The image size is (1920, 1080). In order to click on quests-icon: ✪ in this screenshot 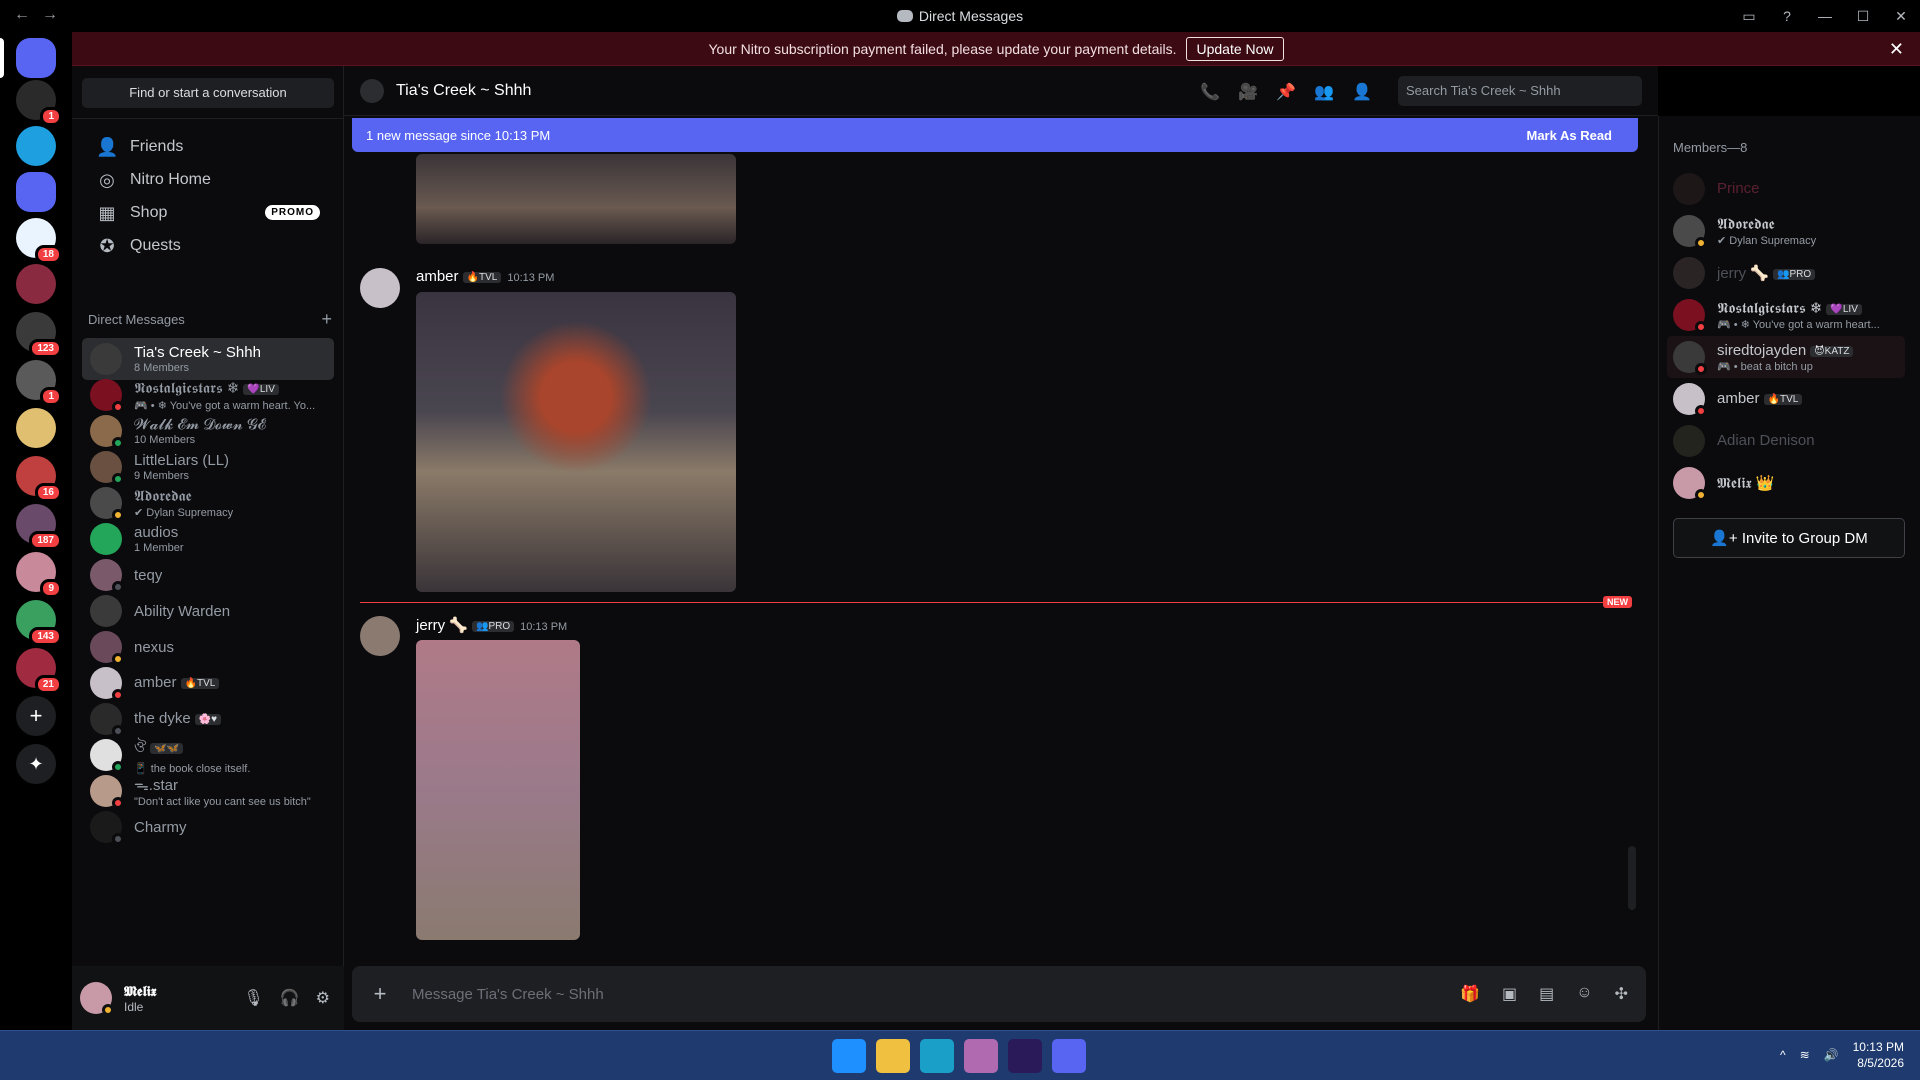, I will do `click(107, 246)`.